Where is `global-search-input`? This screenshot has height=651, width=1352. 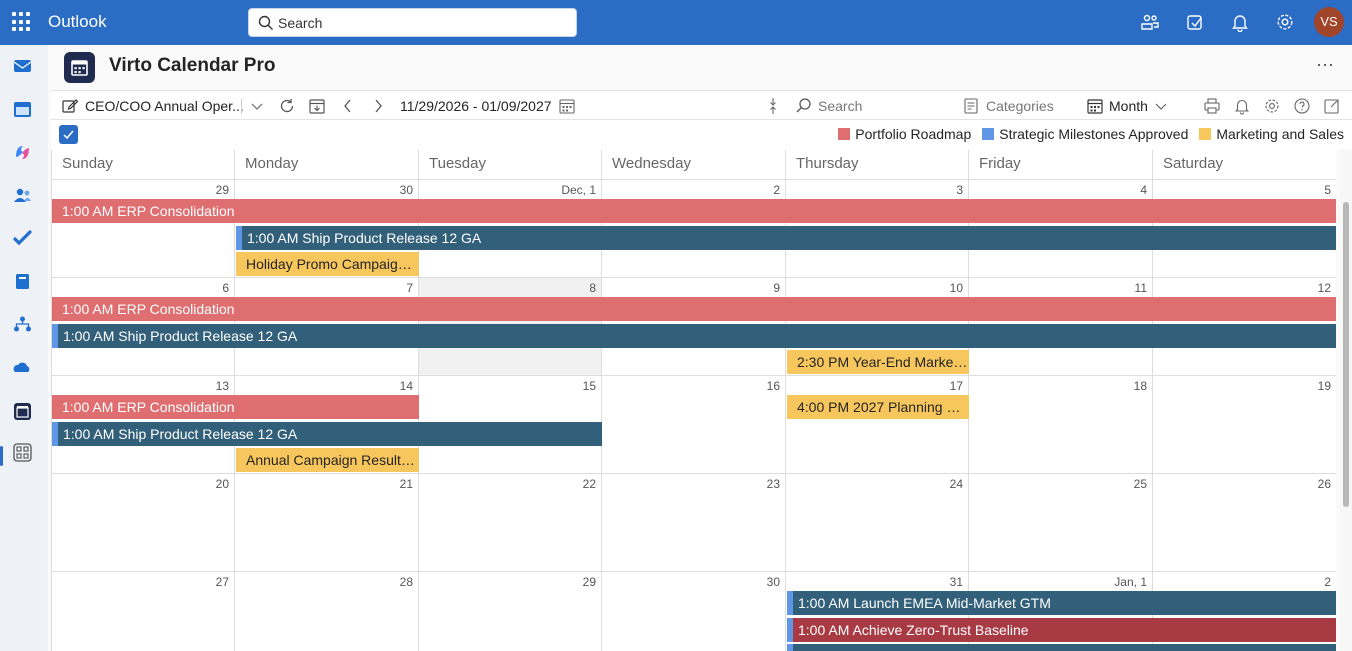
global-search-input is located at coordinates (423, 22).